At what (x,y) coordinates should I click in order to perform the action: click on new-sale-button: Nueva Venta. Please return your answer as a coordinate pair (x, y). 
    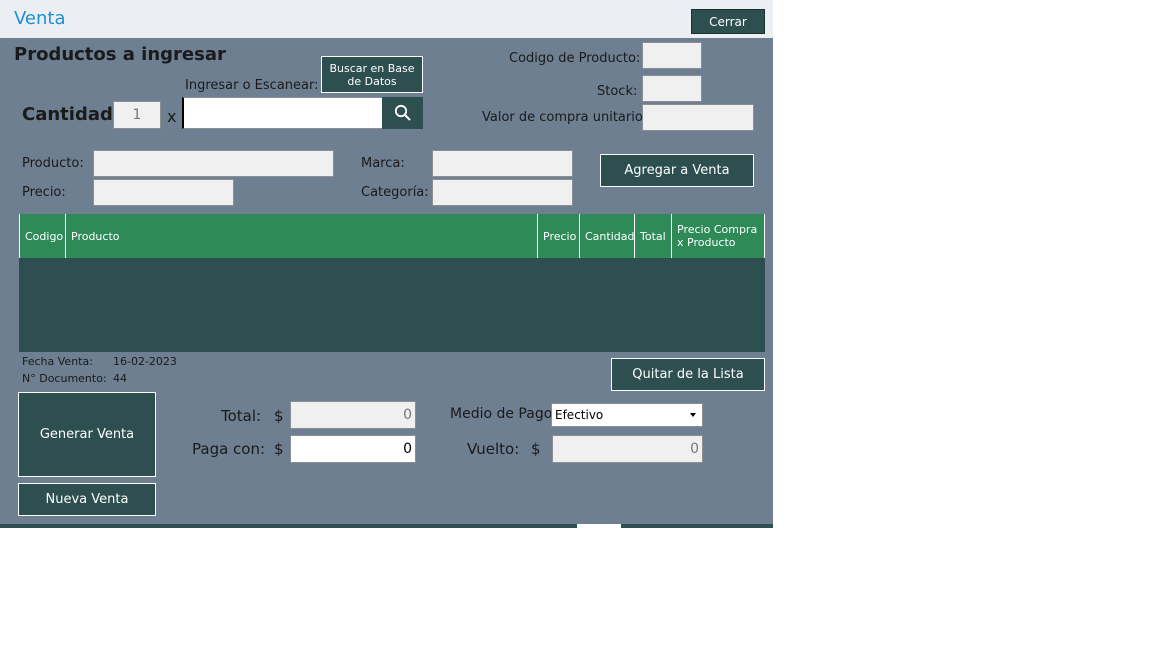
    Looking at the image, I should click on (87, 499).